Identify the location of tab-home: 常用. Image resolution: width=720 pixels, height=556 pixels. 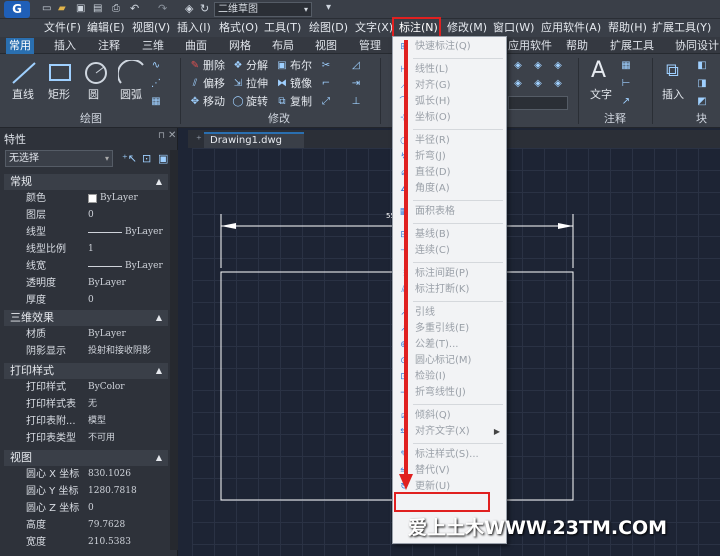
(20, 46).